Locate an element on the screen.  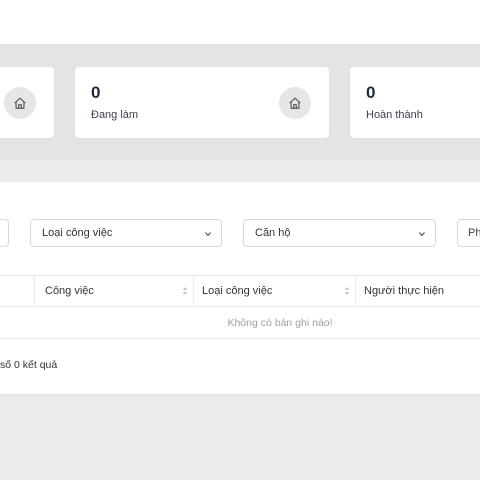
table-header: Công việc Loại công việc Người thực hiện is located at coordinates (240, 291).